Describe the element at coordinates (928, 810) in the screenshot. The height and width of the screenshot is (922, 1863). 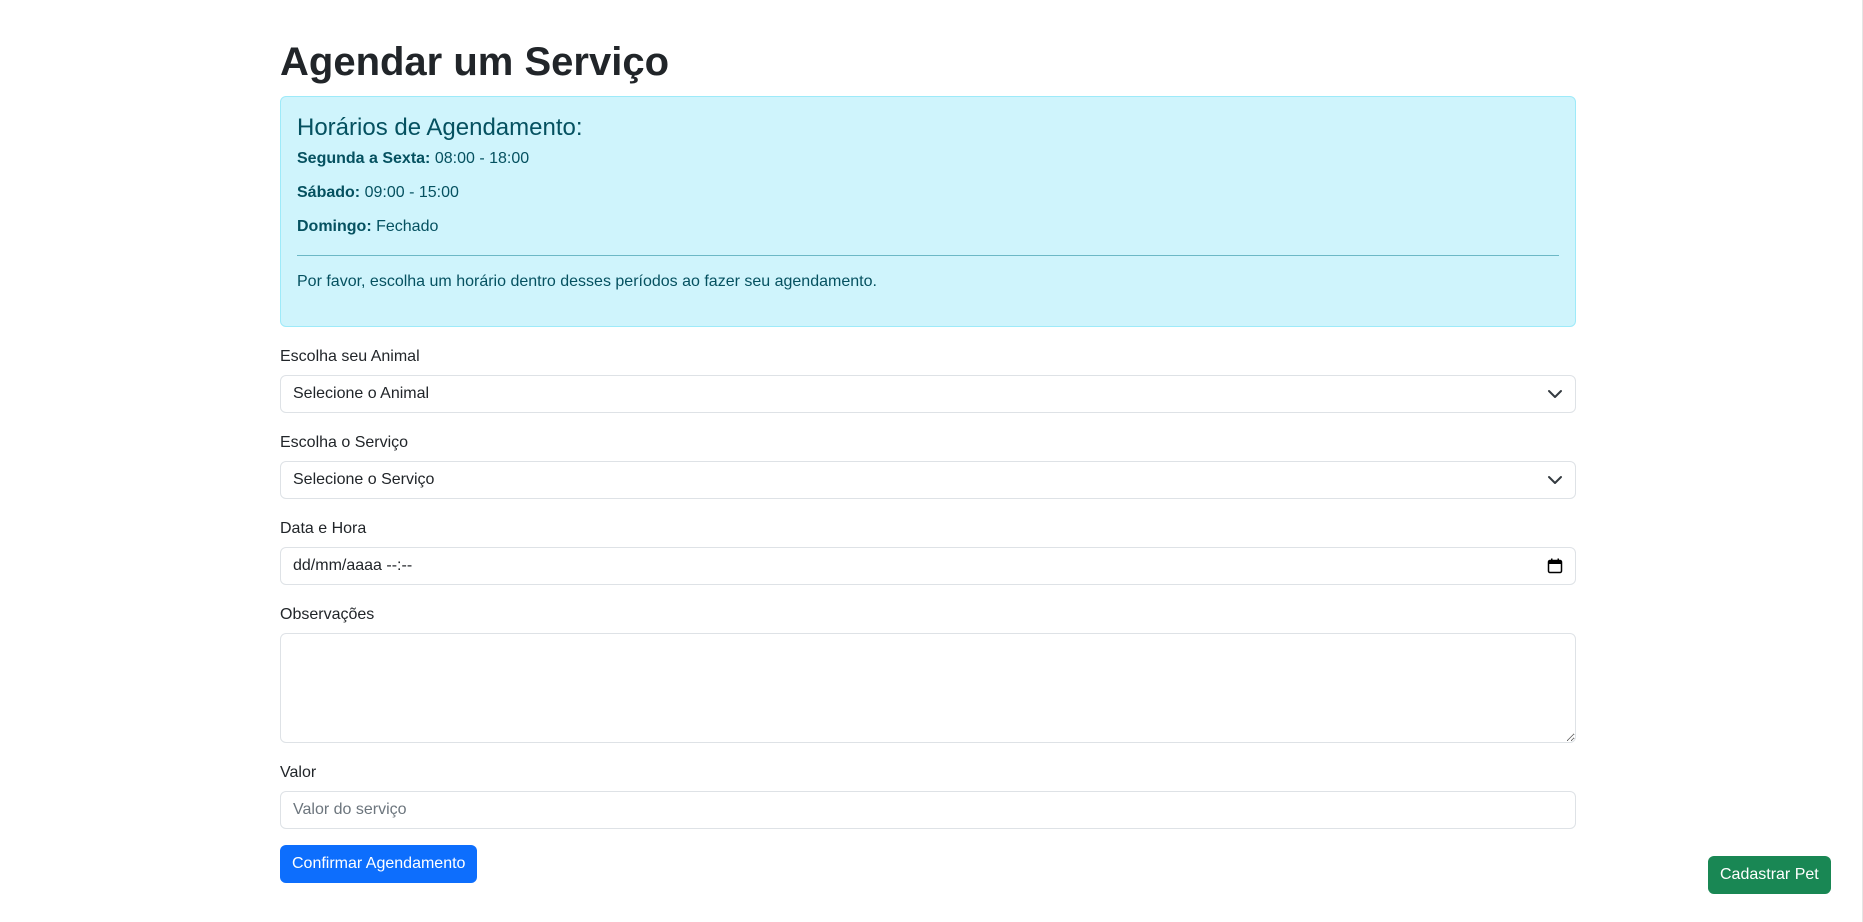
I see `price-input` at that location.